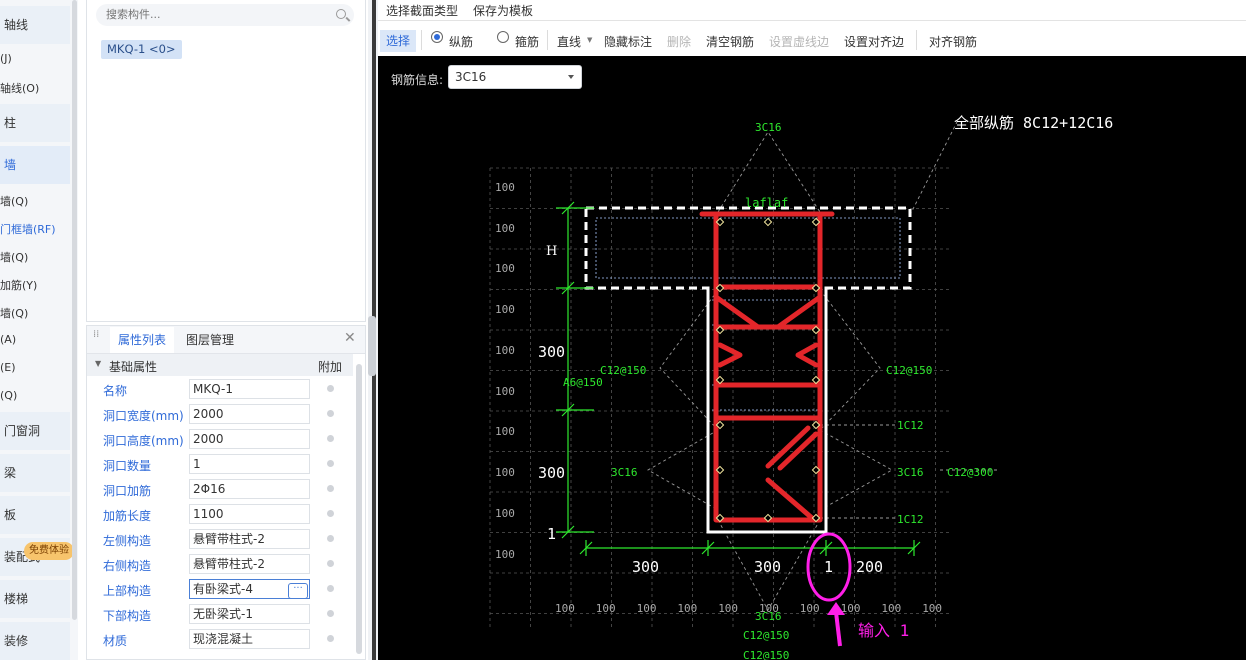 Image resolution: width=1246 pixels, height=660 pixels. What do you see at coordinates (35, 473) in the screenshot?
I see `nav-item-beam: 梁` at bounding box center [35, 473].